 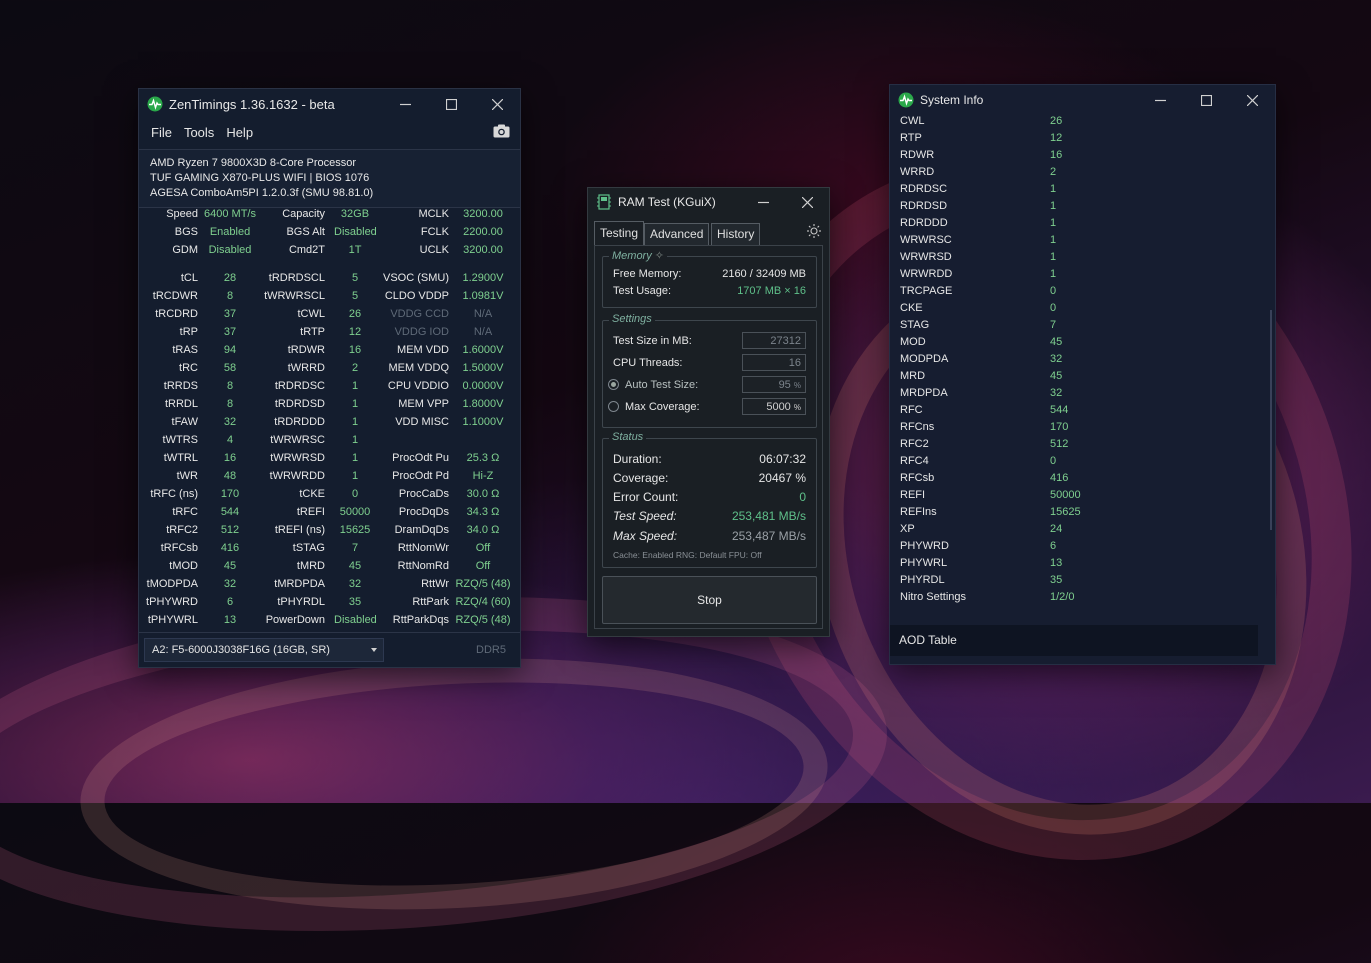 What do you see at coordinates (230, 476) in the screenshot?
I see `timing-value: 48` at bounding box center [230, 476].